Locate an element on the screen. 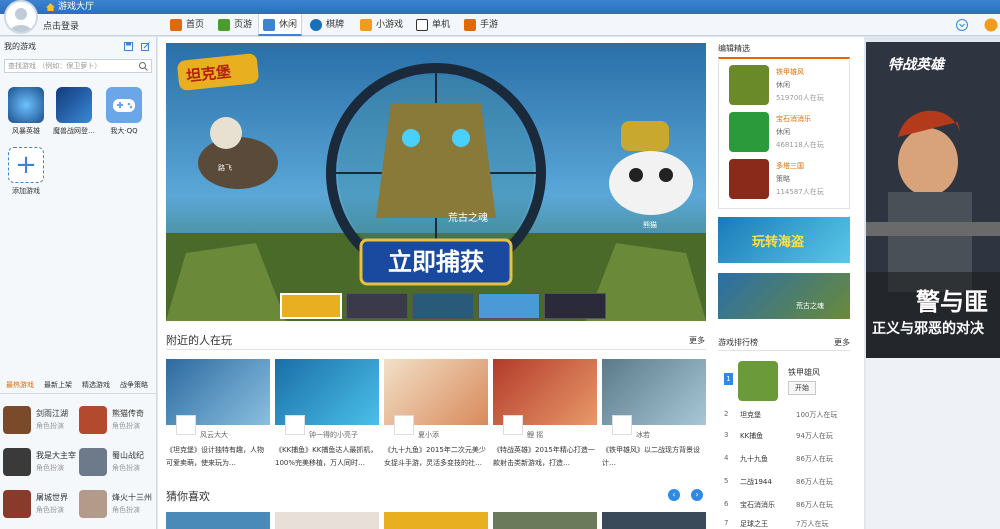 This screenshot has width=1000, height=529. pick-item: 多塔三国 策略 114587人在玩 is located at coordinates (789, 181).